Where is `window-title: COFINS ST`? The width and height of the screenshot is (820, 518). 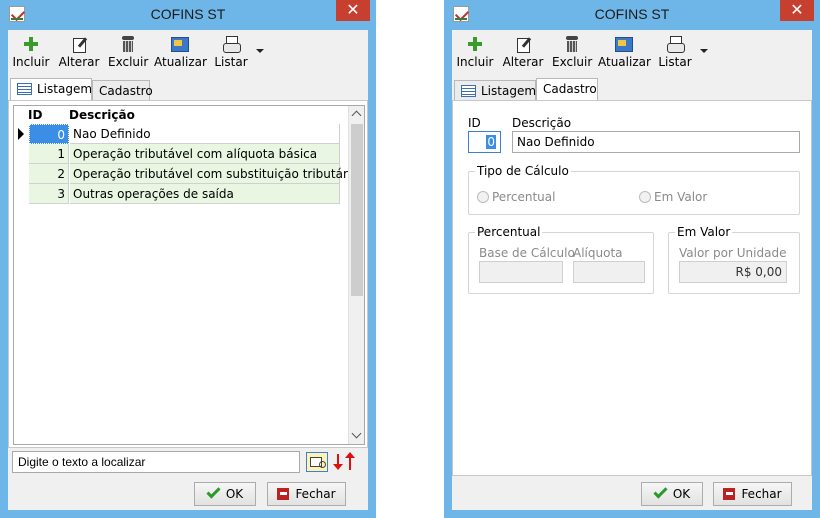
window-title: COFINS ST is located at coordinates (632, 14).